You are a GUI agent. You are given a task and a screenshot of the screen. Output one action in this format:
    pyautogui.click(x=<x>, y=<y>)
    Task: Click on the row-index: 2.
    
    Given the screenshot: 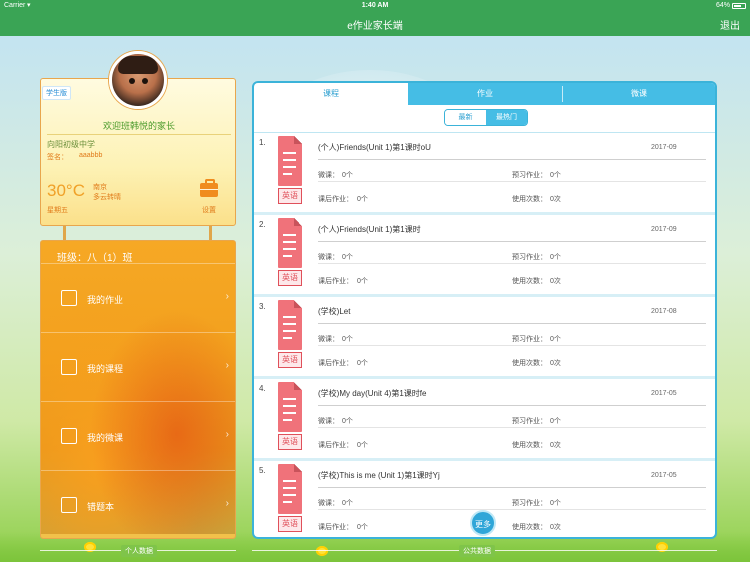 What is the action you would take?
    pyautogui.click(x=262, y=224)
    